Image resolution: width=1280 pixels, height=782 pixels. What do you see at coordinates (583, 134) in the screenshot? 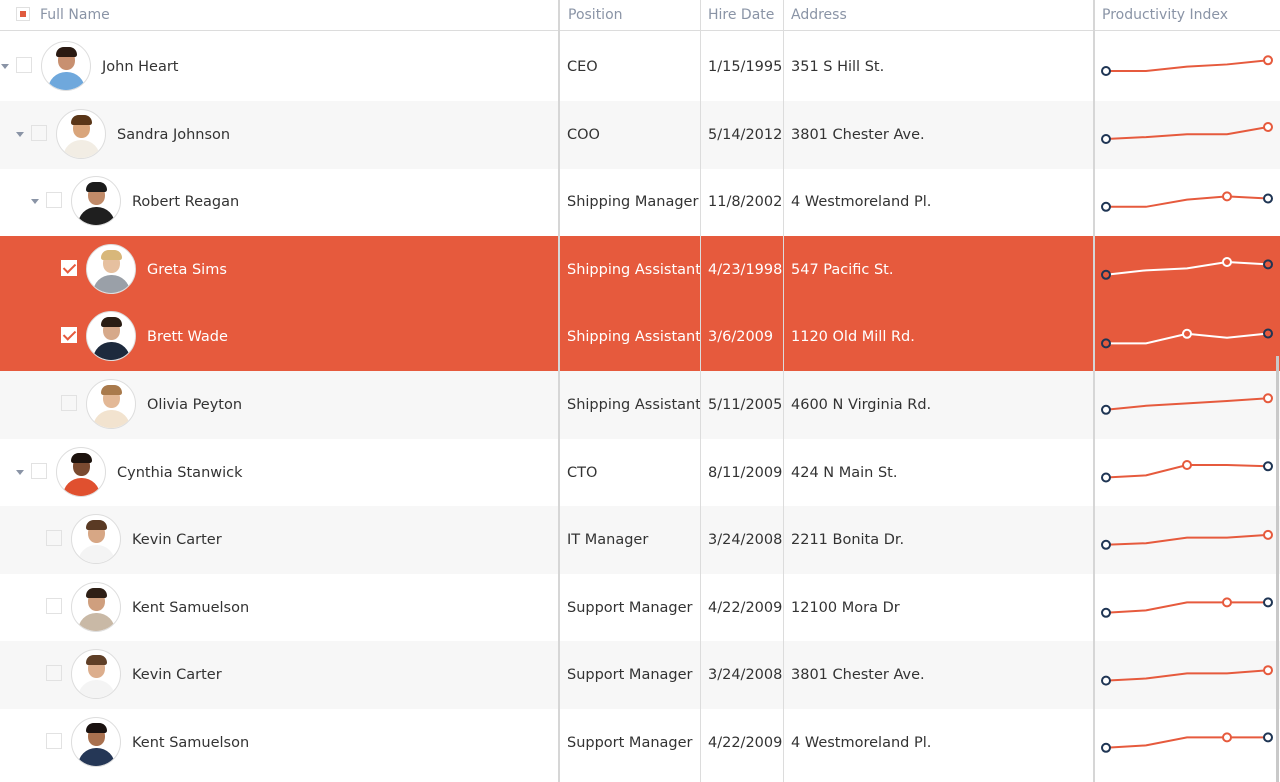
I see `position-cell: COO` at bounding box center [583, 134].